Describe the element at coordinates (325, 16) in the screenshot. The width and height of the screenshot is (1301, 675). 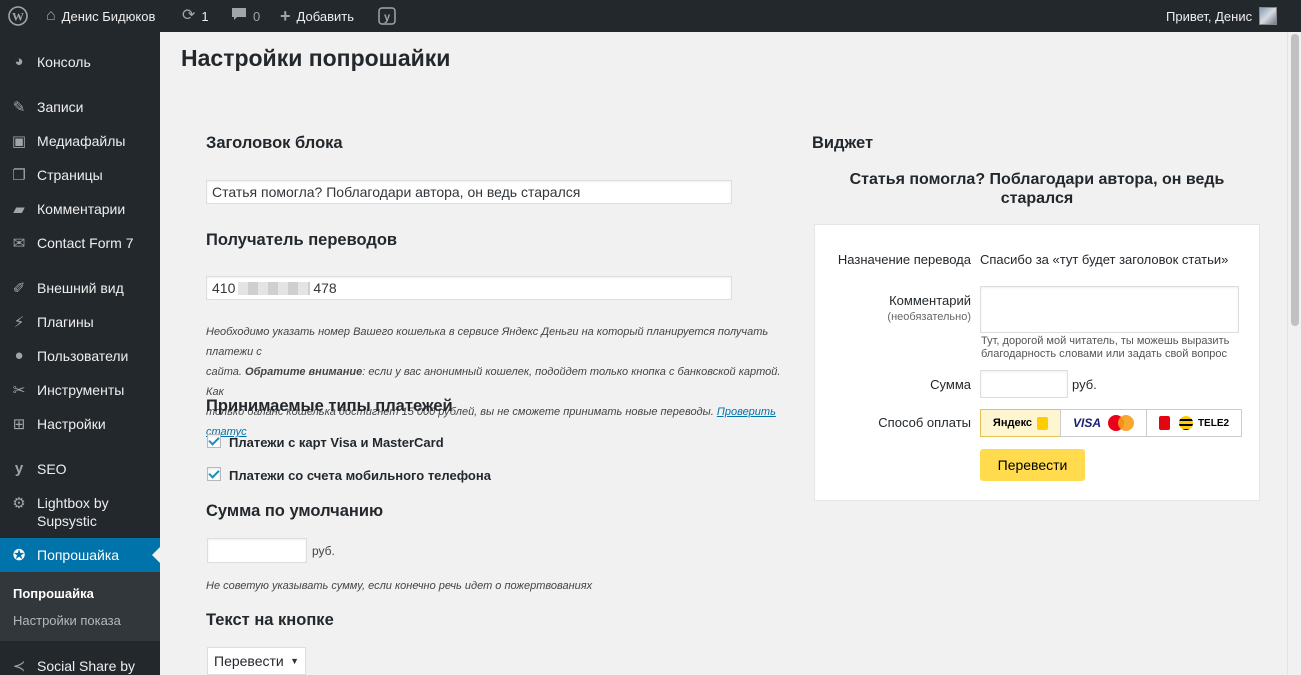
I see `add-new-label: Добавить` at that location.